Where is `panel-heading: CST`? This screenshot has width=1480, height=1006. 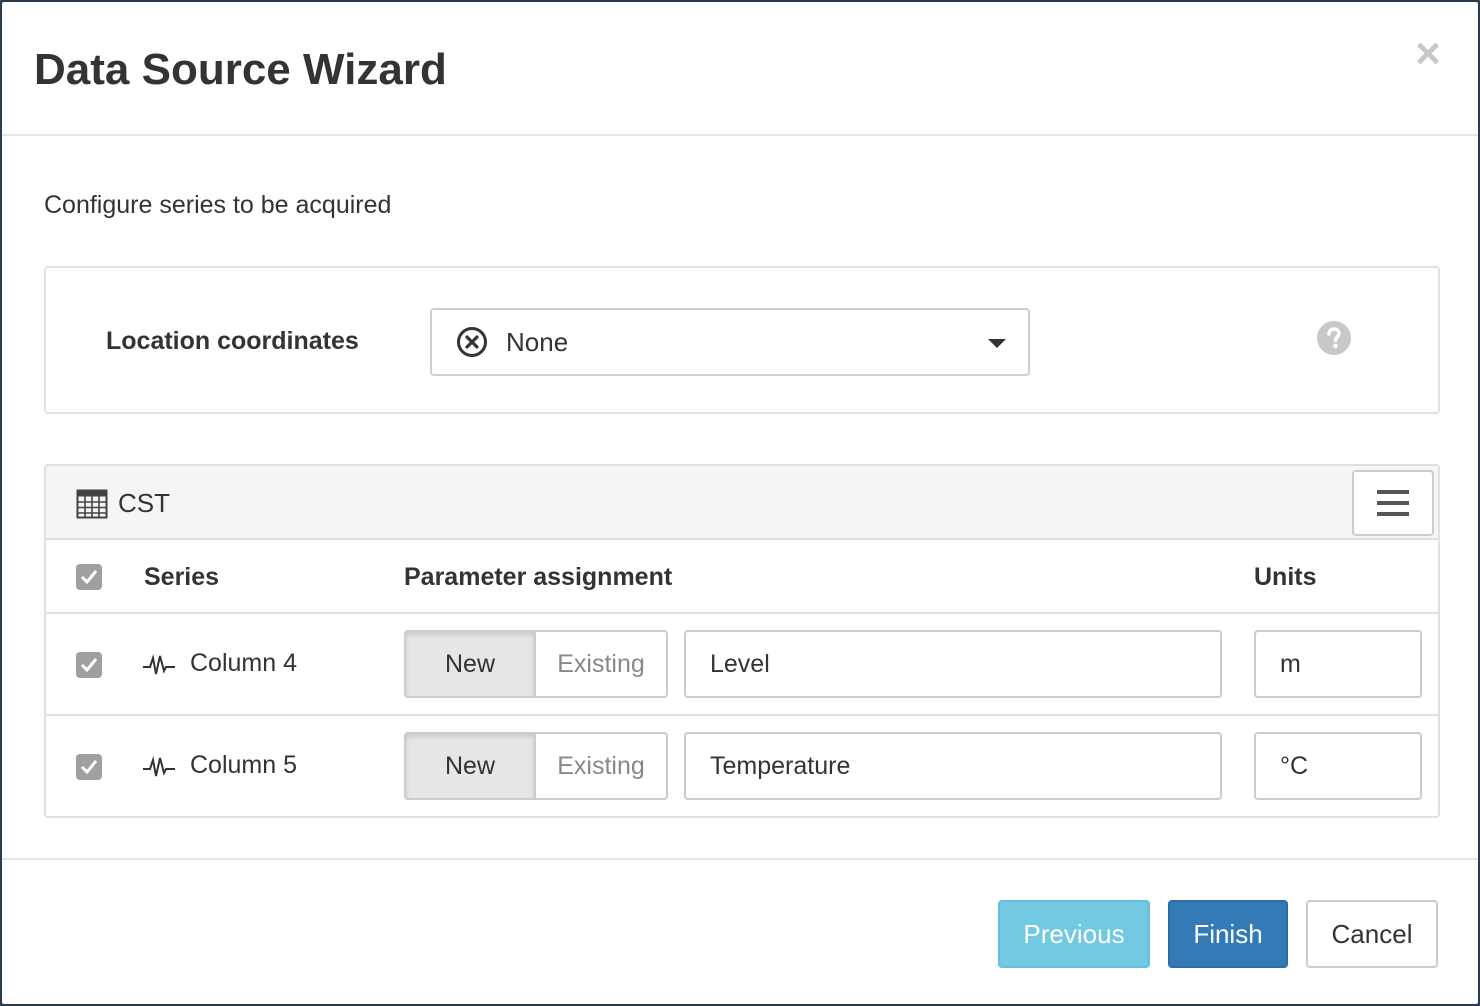
panel-heading: CST is located at coordinates (742, 503).